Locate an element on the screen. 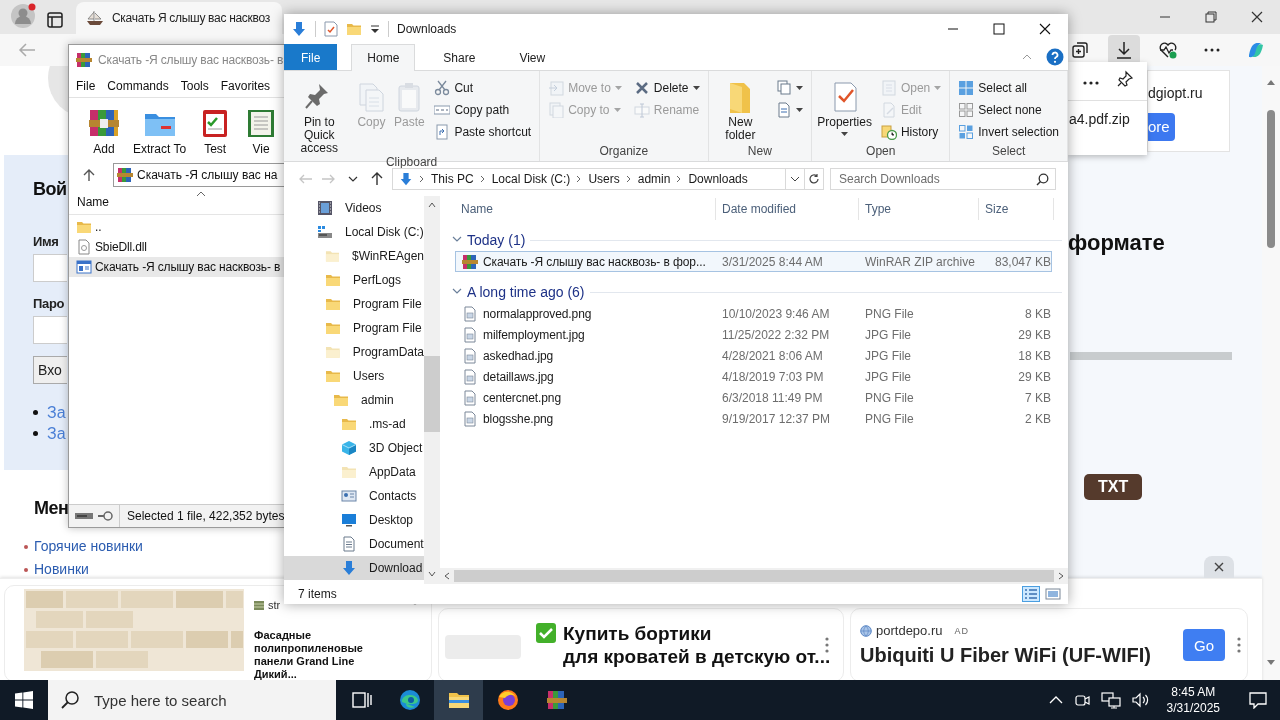 This screenshot has width=1280, height=720. toolbar-button: Vie is located at coordinates (261, 133).